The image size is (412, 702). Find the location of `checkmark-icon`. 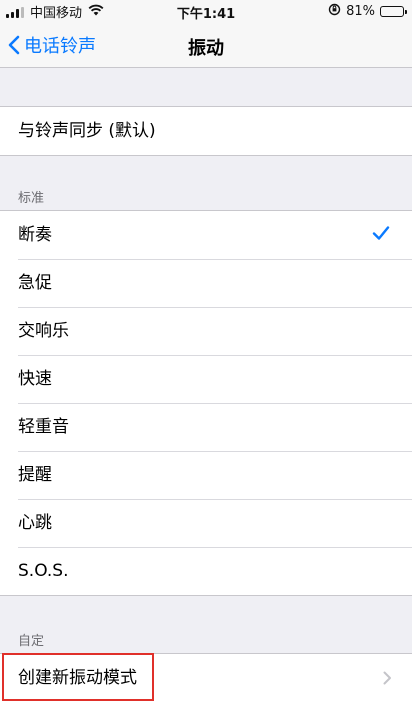

checkmark-icon is located at coordinates (381, 233).